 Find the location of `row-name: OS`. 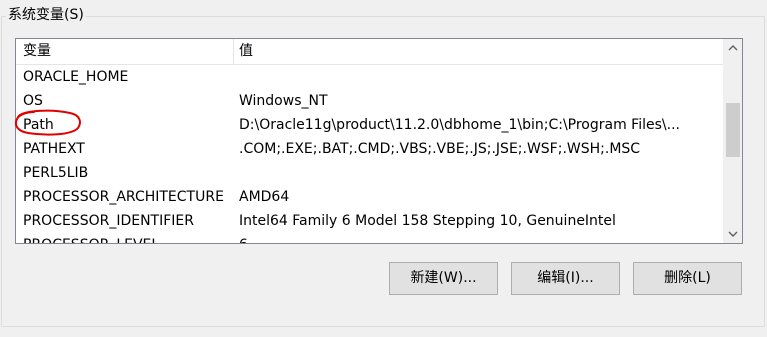

row-name: OS is located at coordinates (33, 101).